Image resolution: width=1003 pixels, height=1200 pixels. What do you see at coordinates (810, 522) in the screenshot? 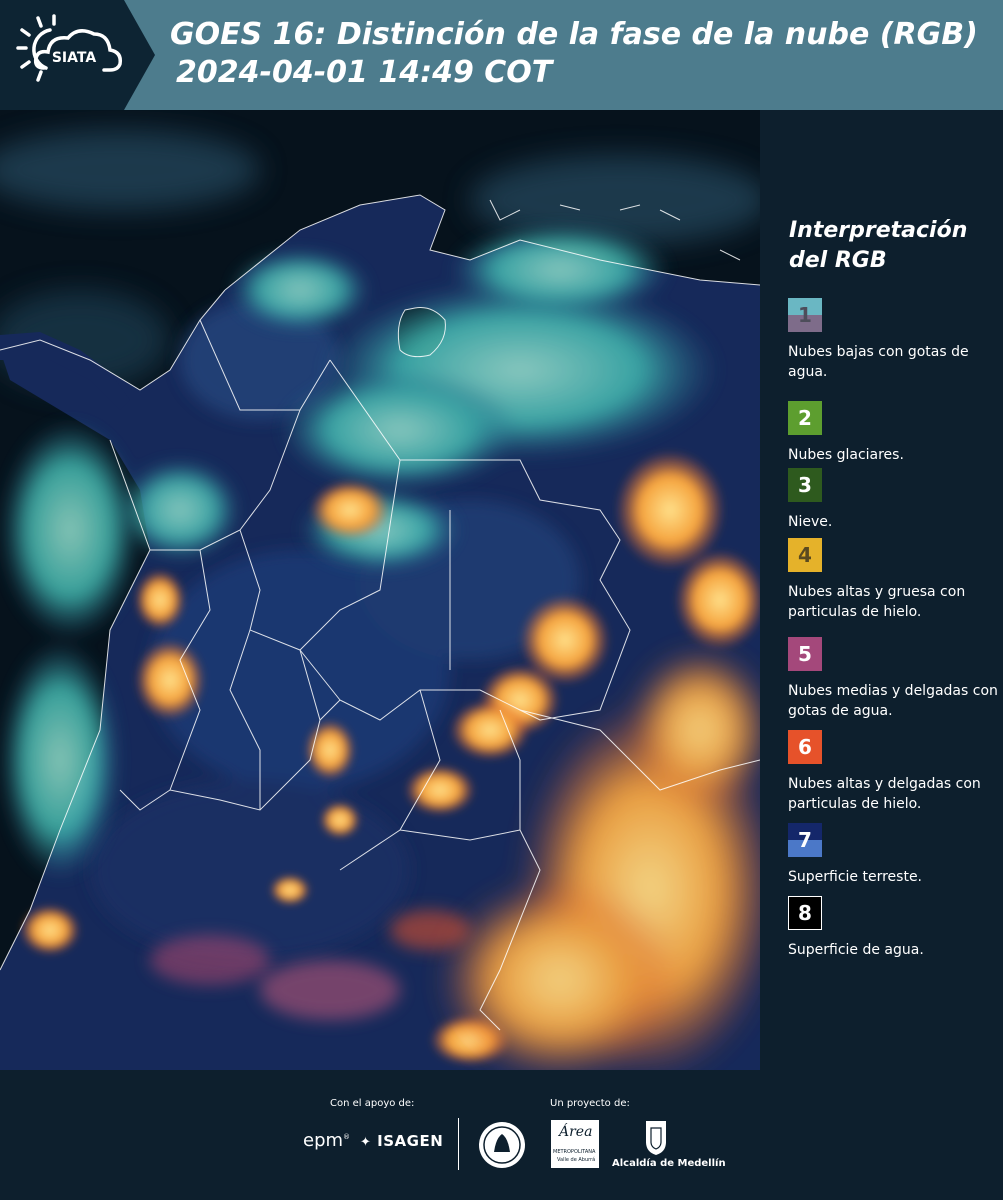
I see `legend-label: Nieve.` at bounding box center [810, 522].